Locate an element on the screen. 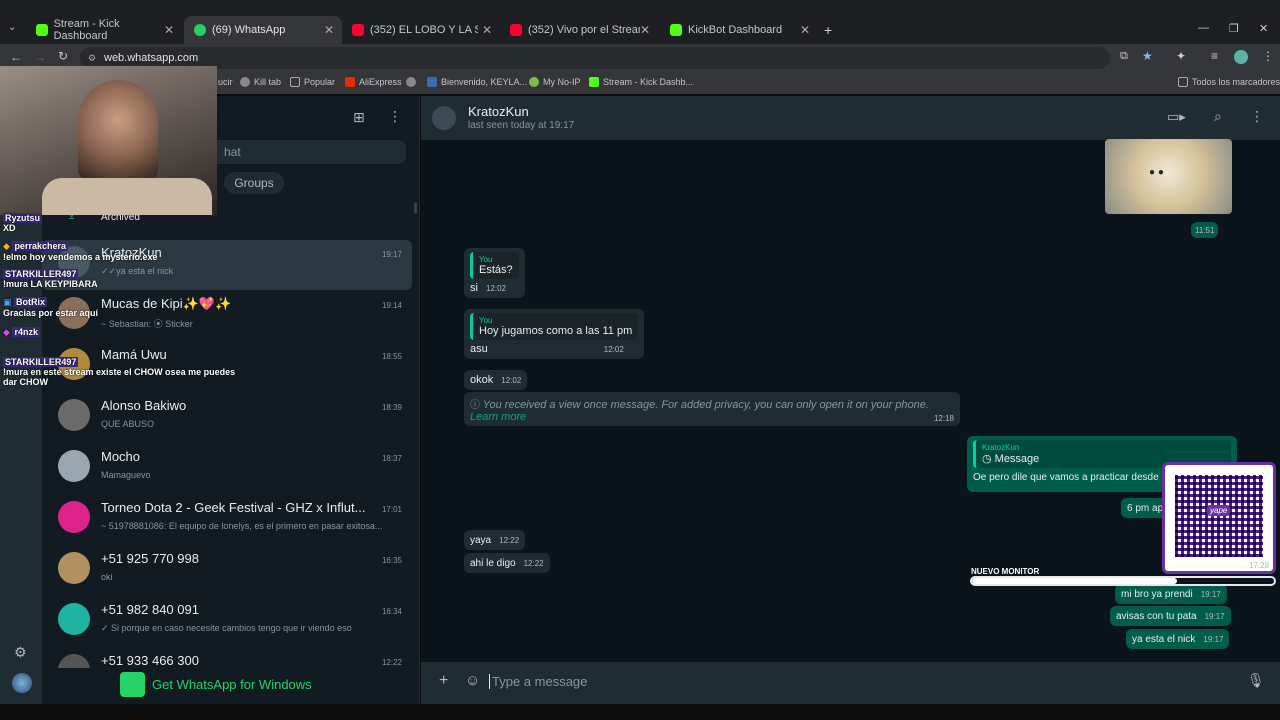 The width and height of the screenshot is (1280, 720). chat-text: XD is located at coordinates (9, 228).